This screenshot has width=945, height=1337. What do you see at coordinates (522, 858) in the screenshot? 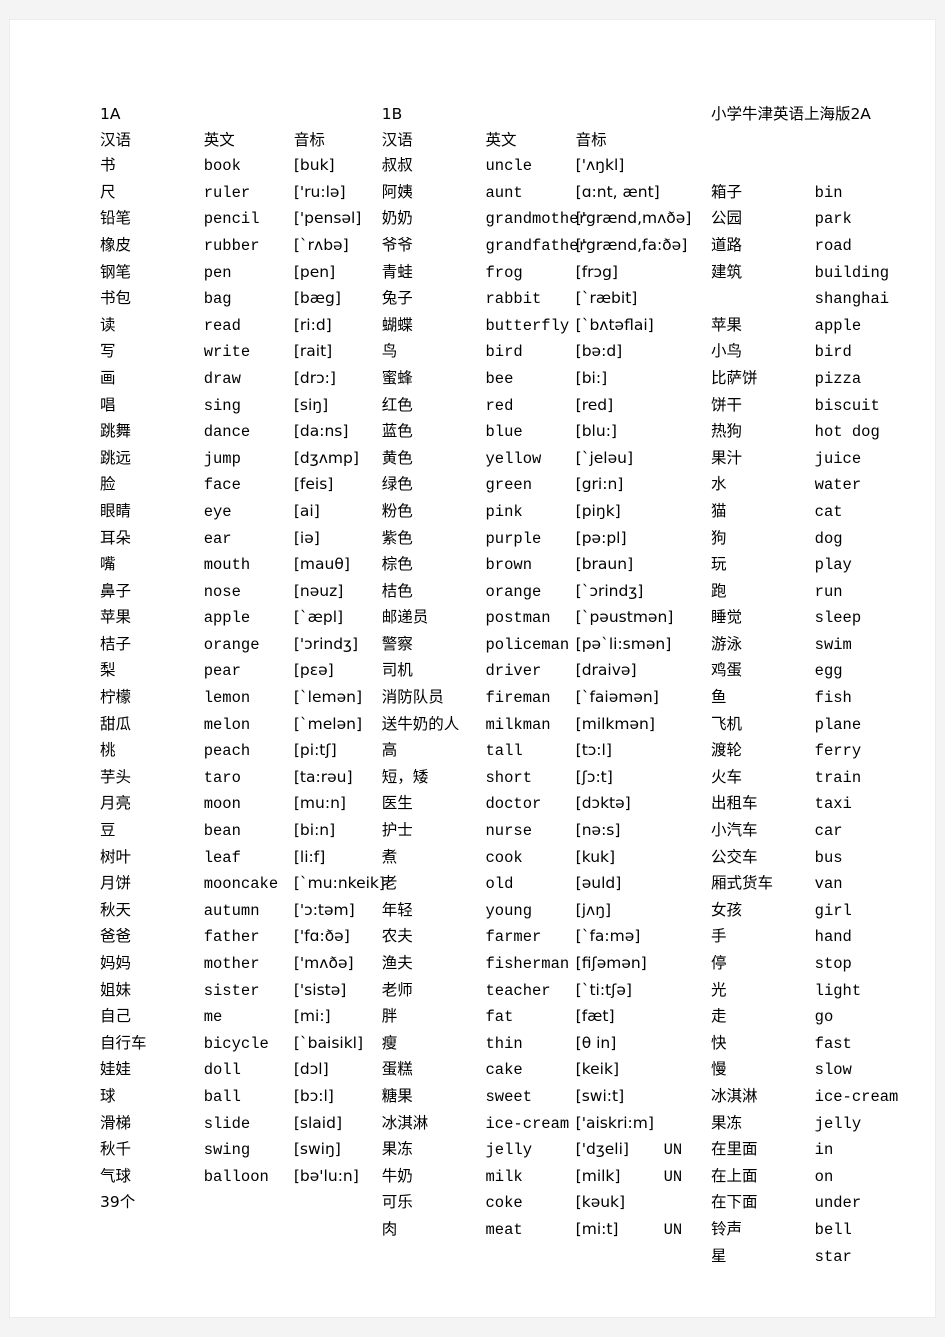
I see `table-row: 树叶 leaf [li:f] 煮 cook [kuk] 公交车 bus` at bounding box center [522, 858].